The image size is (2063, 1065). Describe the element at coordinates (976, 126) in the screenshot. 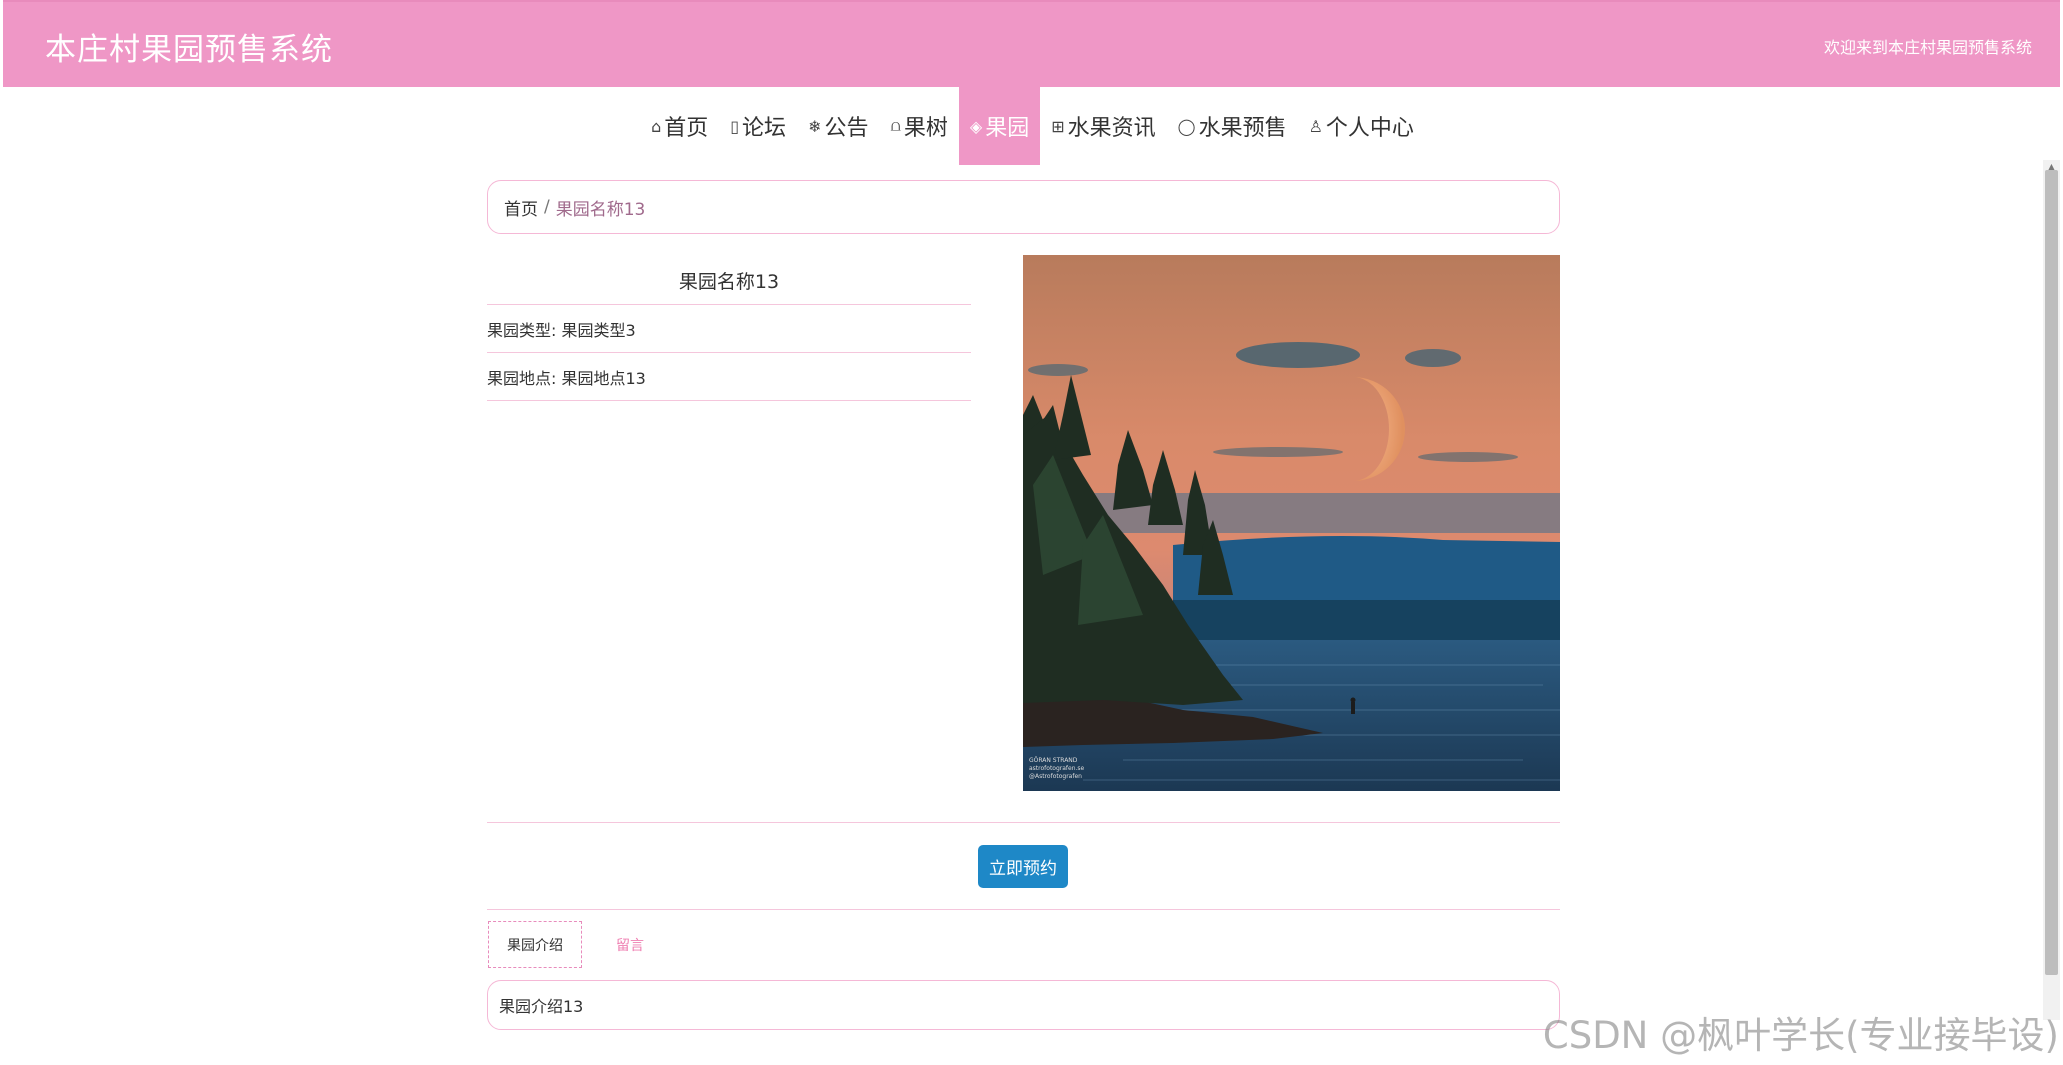

I see `layers-icon: ◈` at that location.